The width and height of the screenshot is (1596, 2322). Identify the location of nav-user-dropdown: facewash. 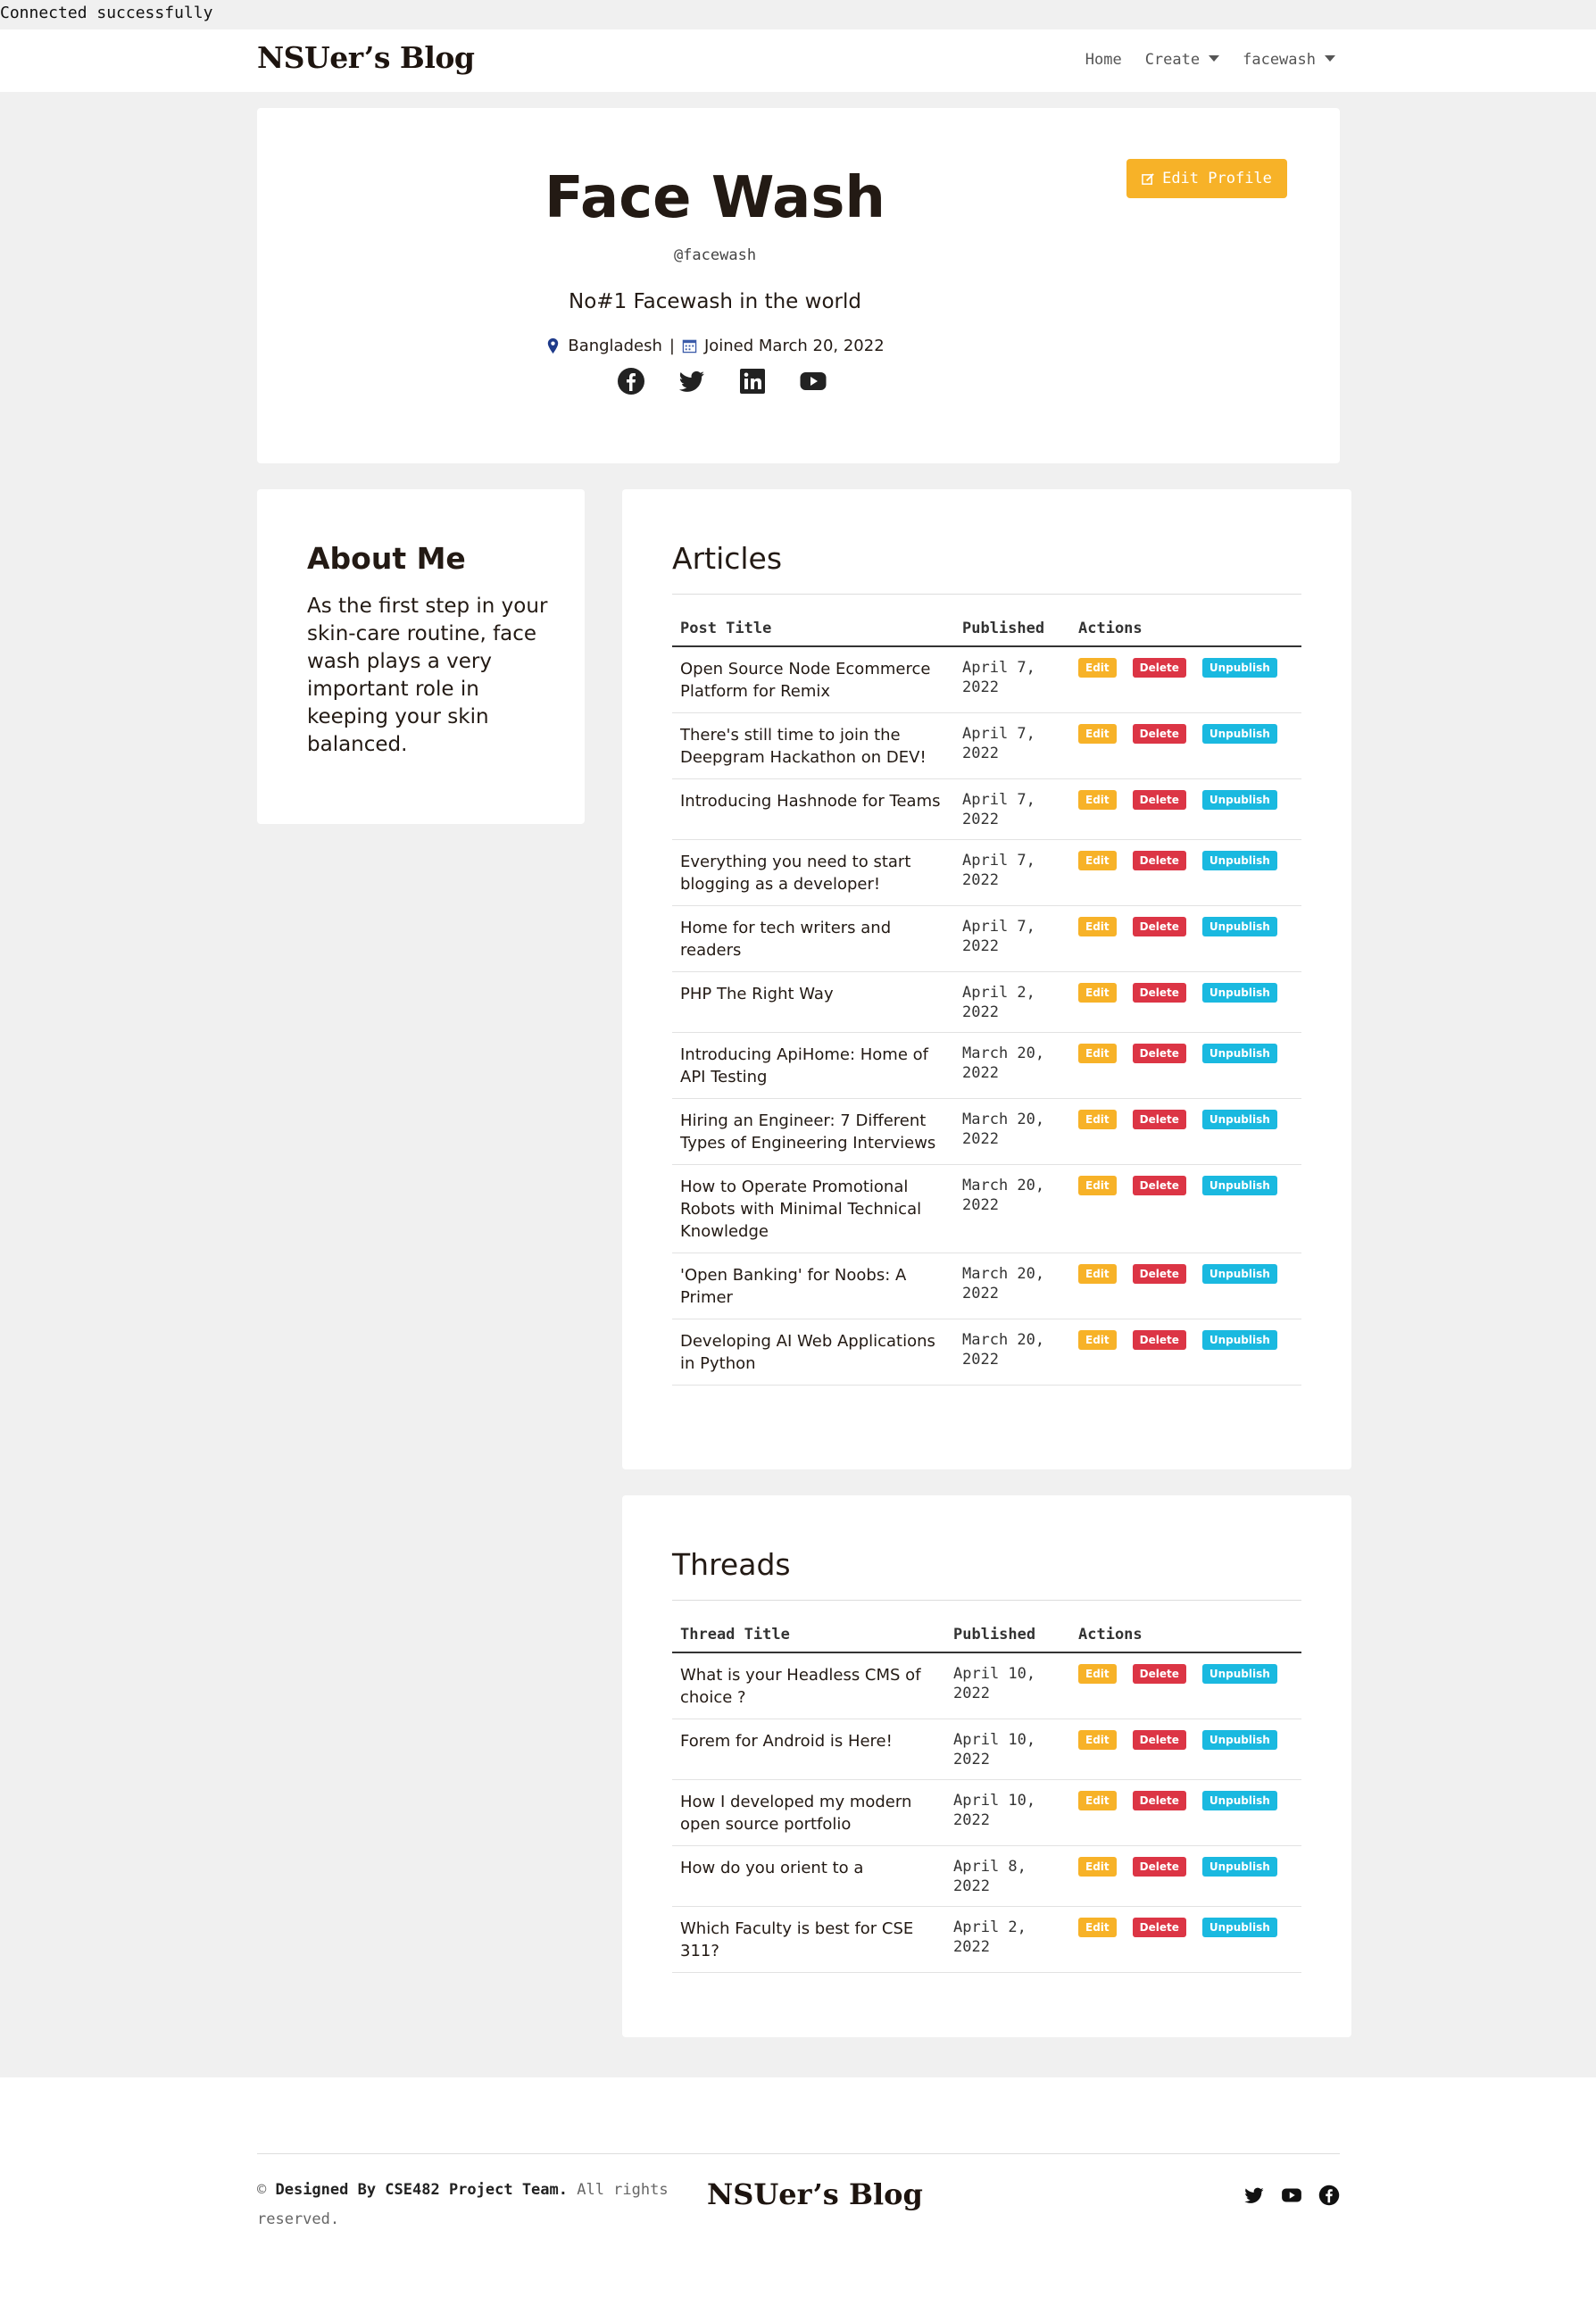
(1289, 60).